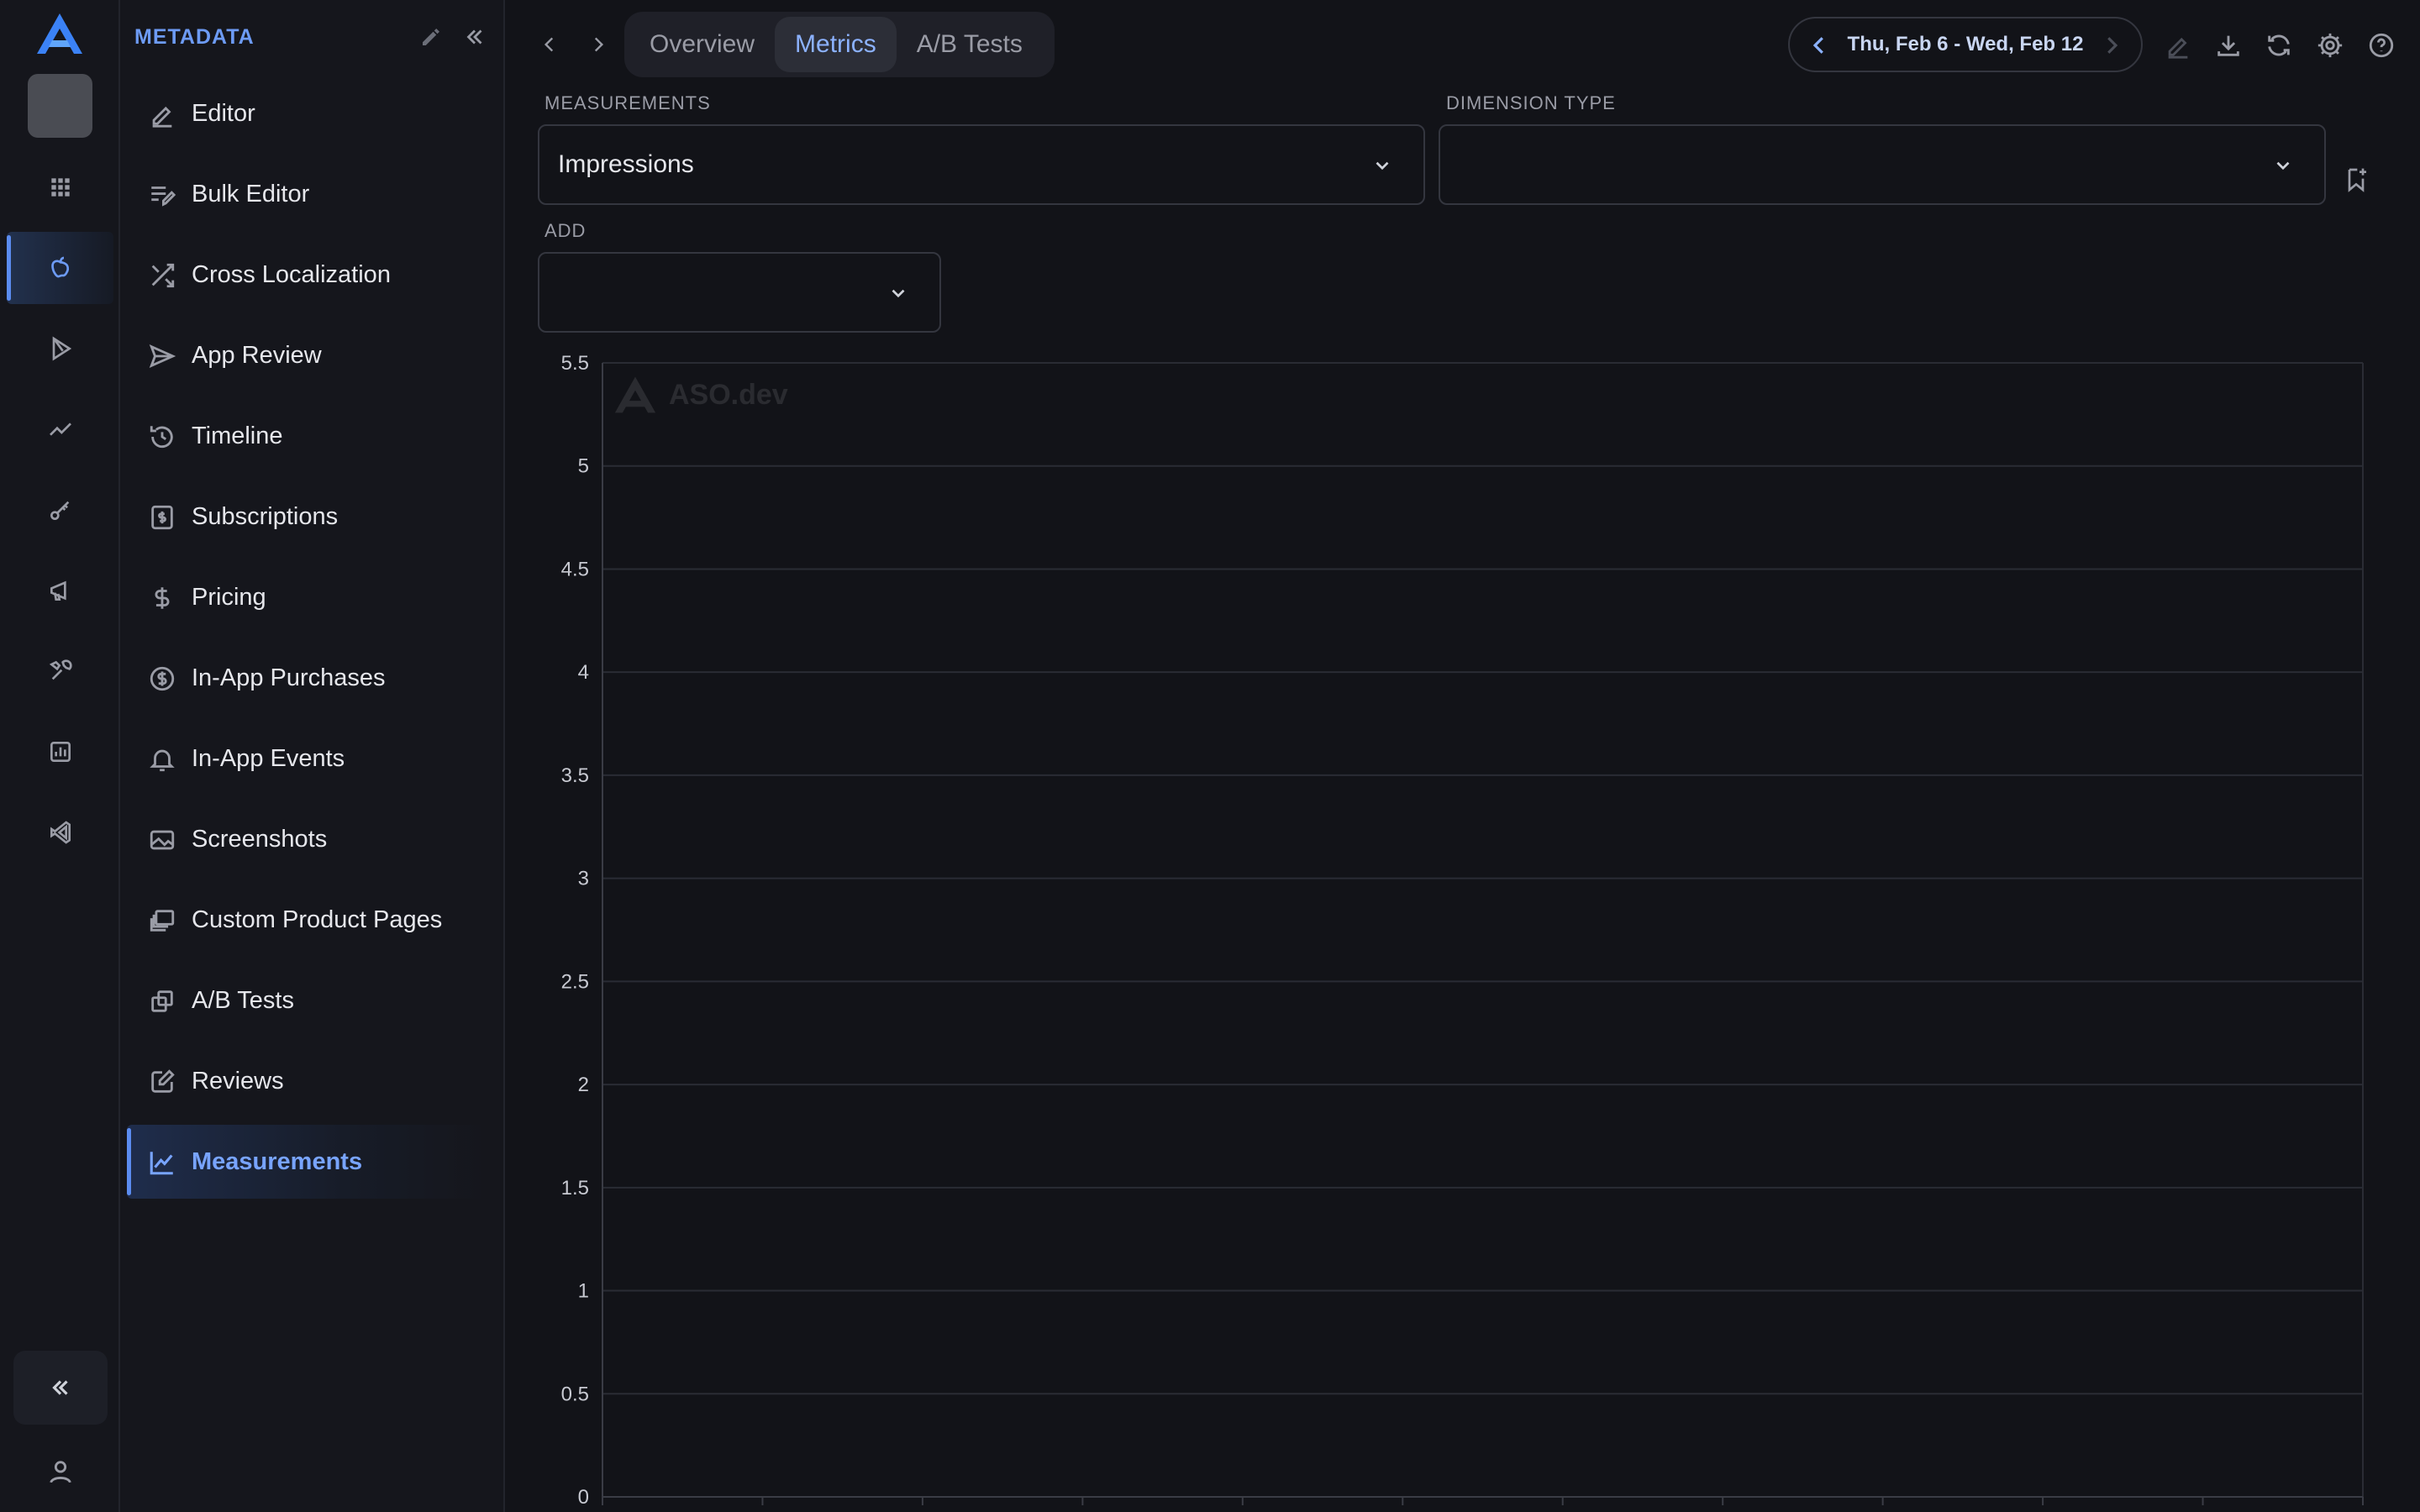  I want to click on double-chevron-left-icon, so click(60, 1387).